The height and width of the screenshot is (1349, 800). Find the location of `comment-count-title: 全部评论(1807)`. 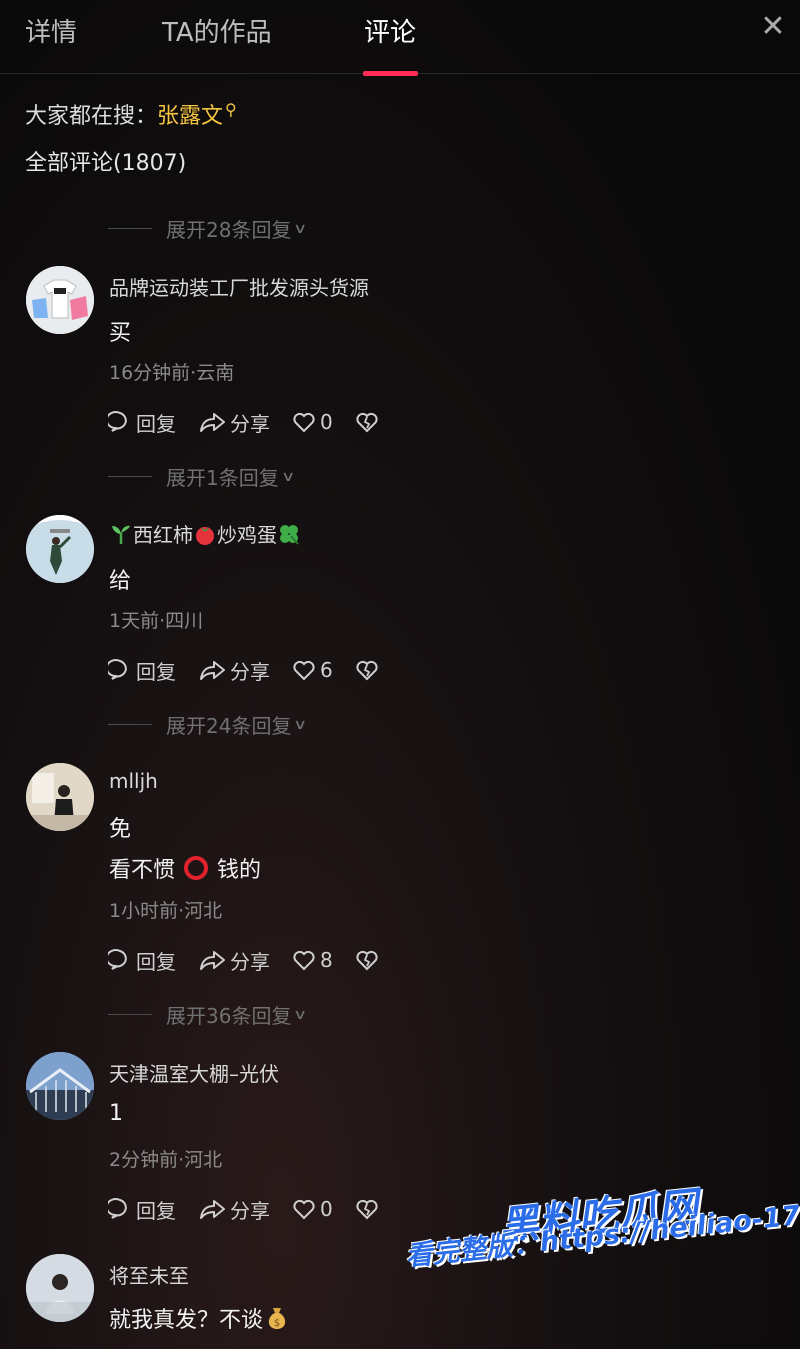

comment-count-title: 全部评论(1807) is located at coordinates (106, 163).